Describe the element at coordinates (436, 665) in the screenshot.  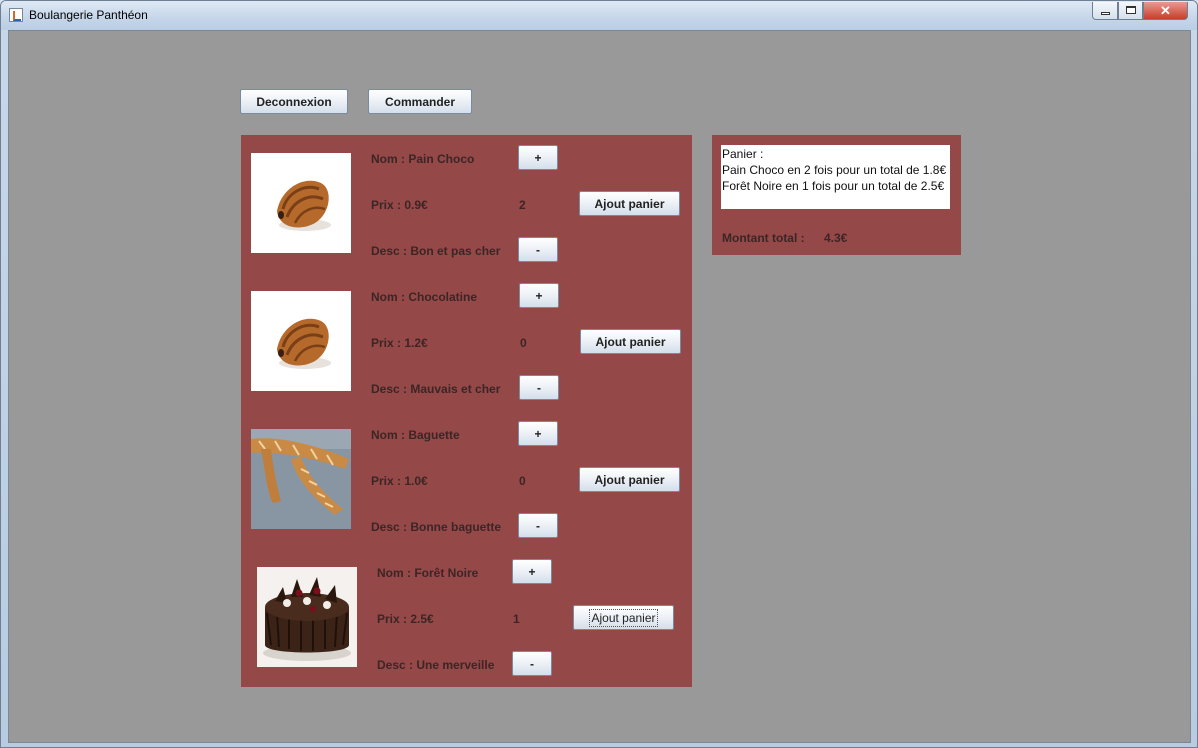
I see `product-desc: Desc : Une merveille` at that location.